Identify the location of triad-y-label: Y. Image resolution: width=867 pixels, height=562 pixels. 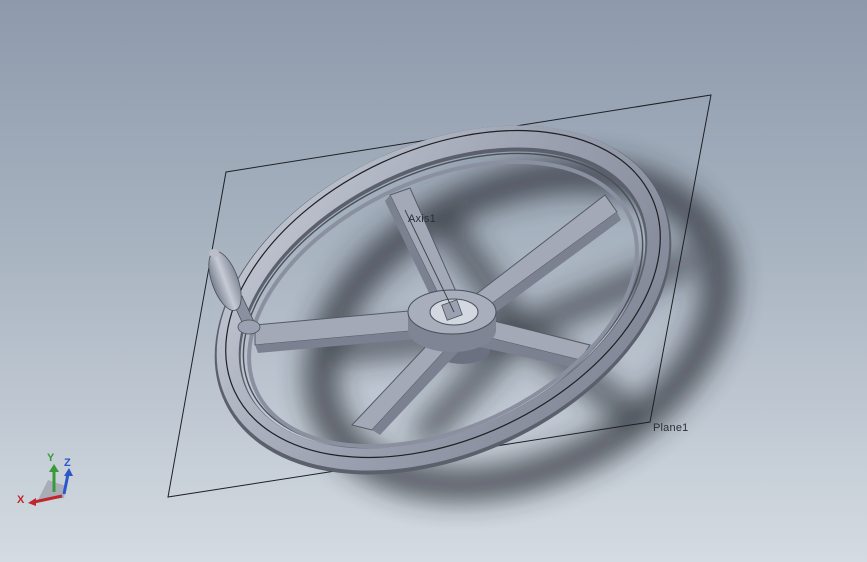
(51, 458).